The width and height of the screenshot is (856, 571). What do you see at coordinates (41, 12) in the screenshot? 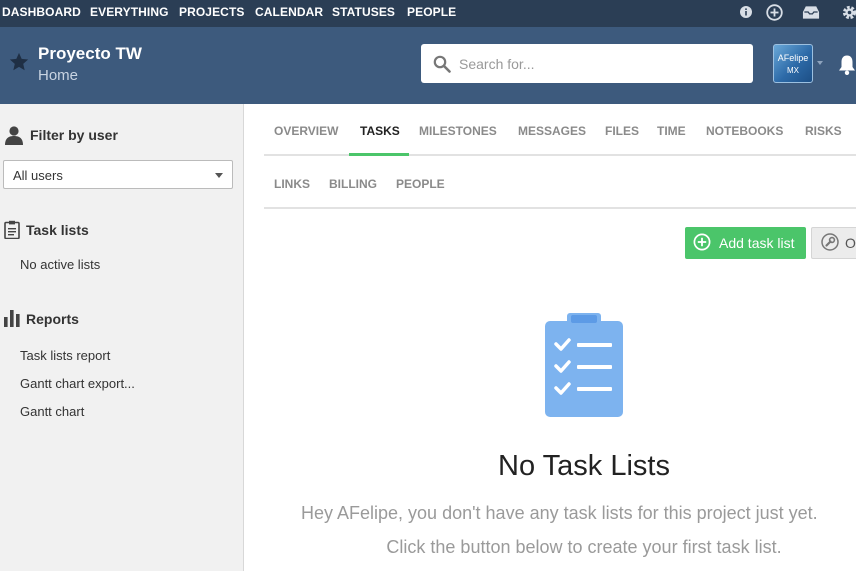
I see `nav-dashboard: DASHBOARD` at bounding box center [41, 12].